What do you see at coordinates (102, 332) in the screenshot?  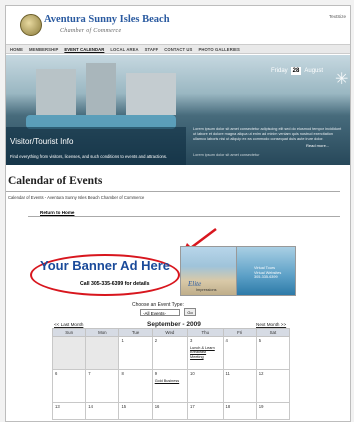 I see `weekday-header: Mon` at bounding box center [102, 332].